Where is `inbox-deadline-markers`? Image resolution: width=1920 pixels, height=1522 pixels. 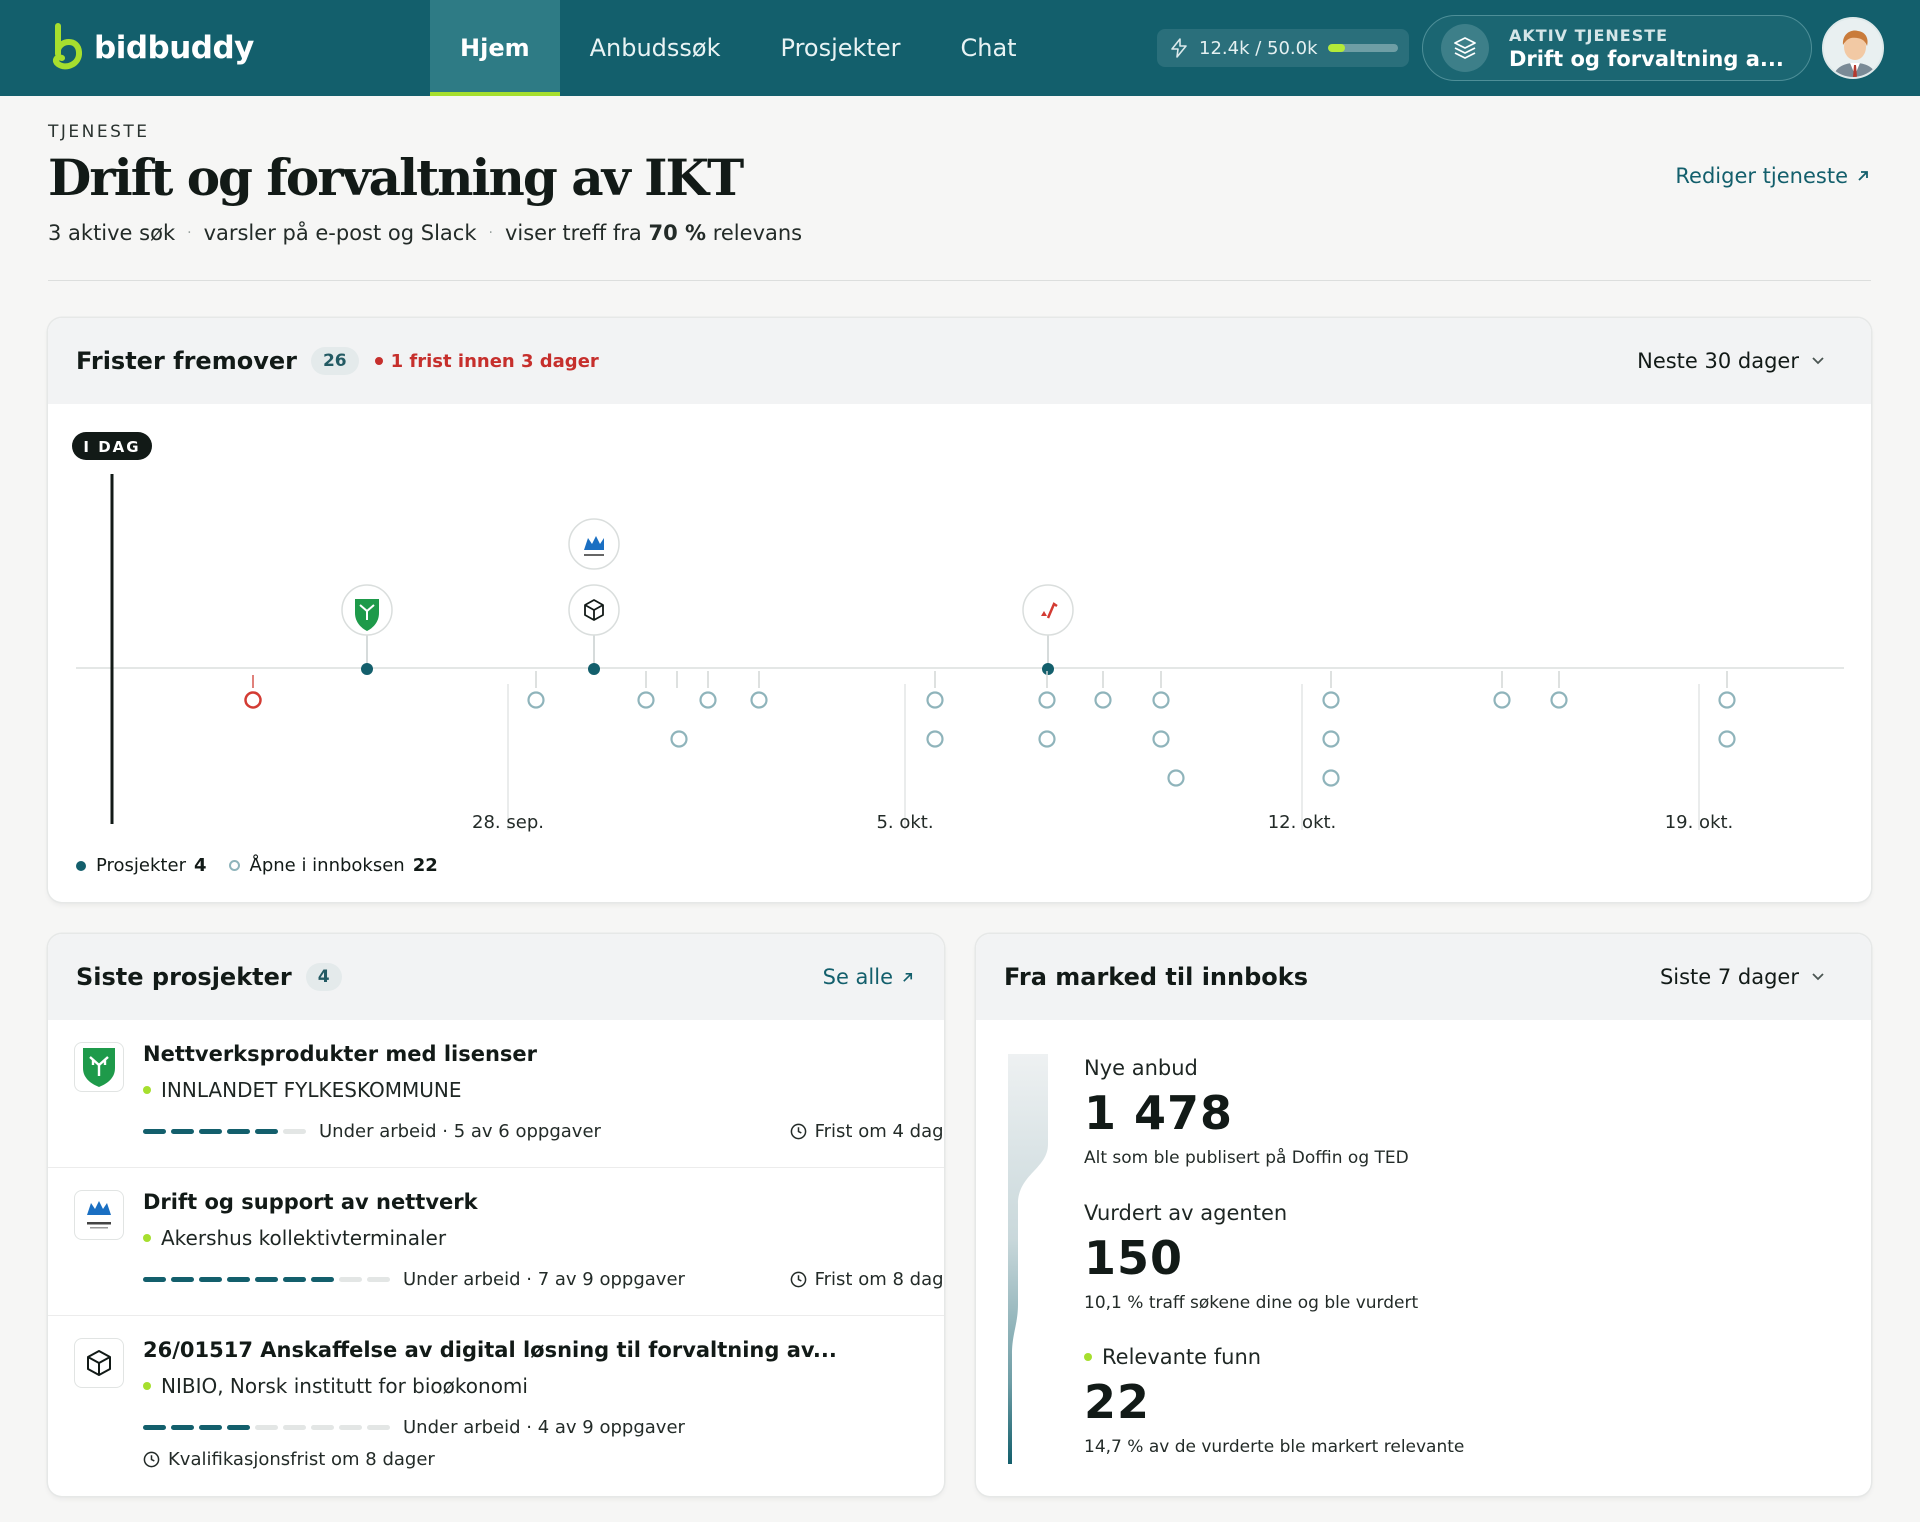 inbox-deadline-markers is located at coordinates (1131, 729).